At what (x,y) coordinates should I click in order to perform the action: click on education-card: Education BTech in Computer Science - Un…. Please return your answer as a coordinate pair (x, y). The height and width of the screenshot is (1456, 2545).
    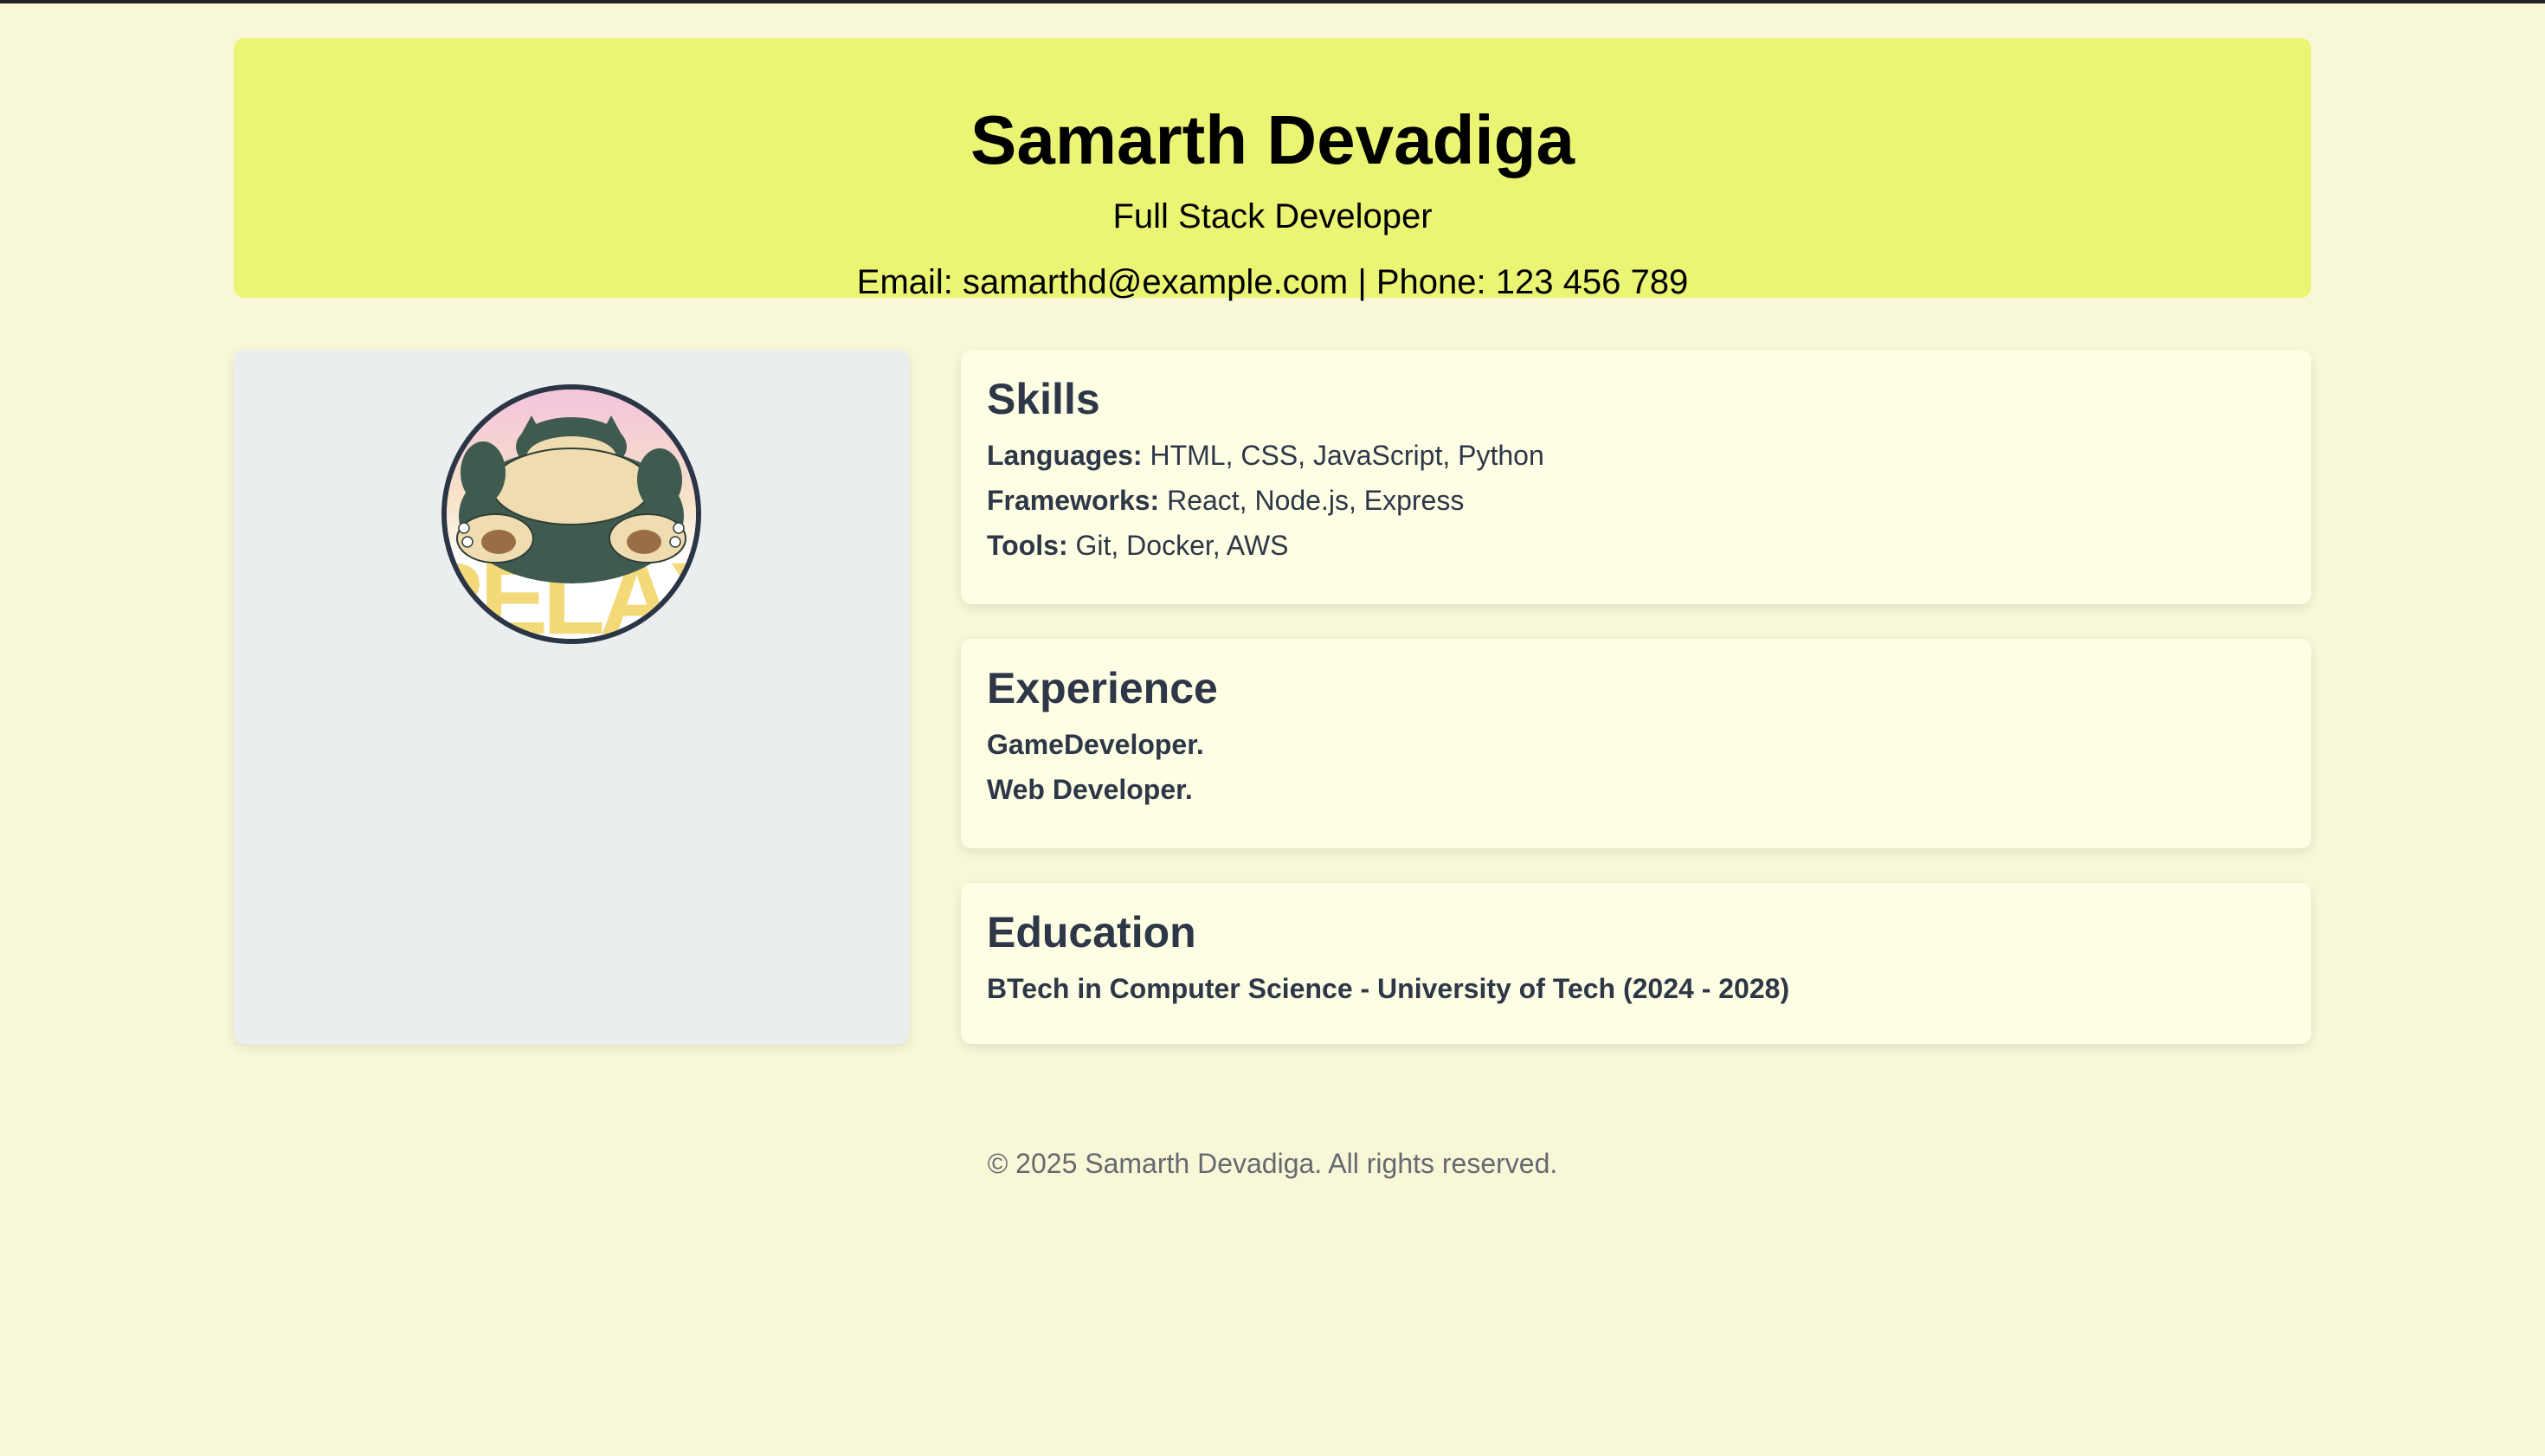
    Looking at the image, I should click on (1636, 963).